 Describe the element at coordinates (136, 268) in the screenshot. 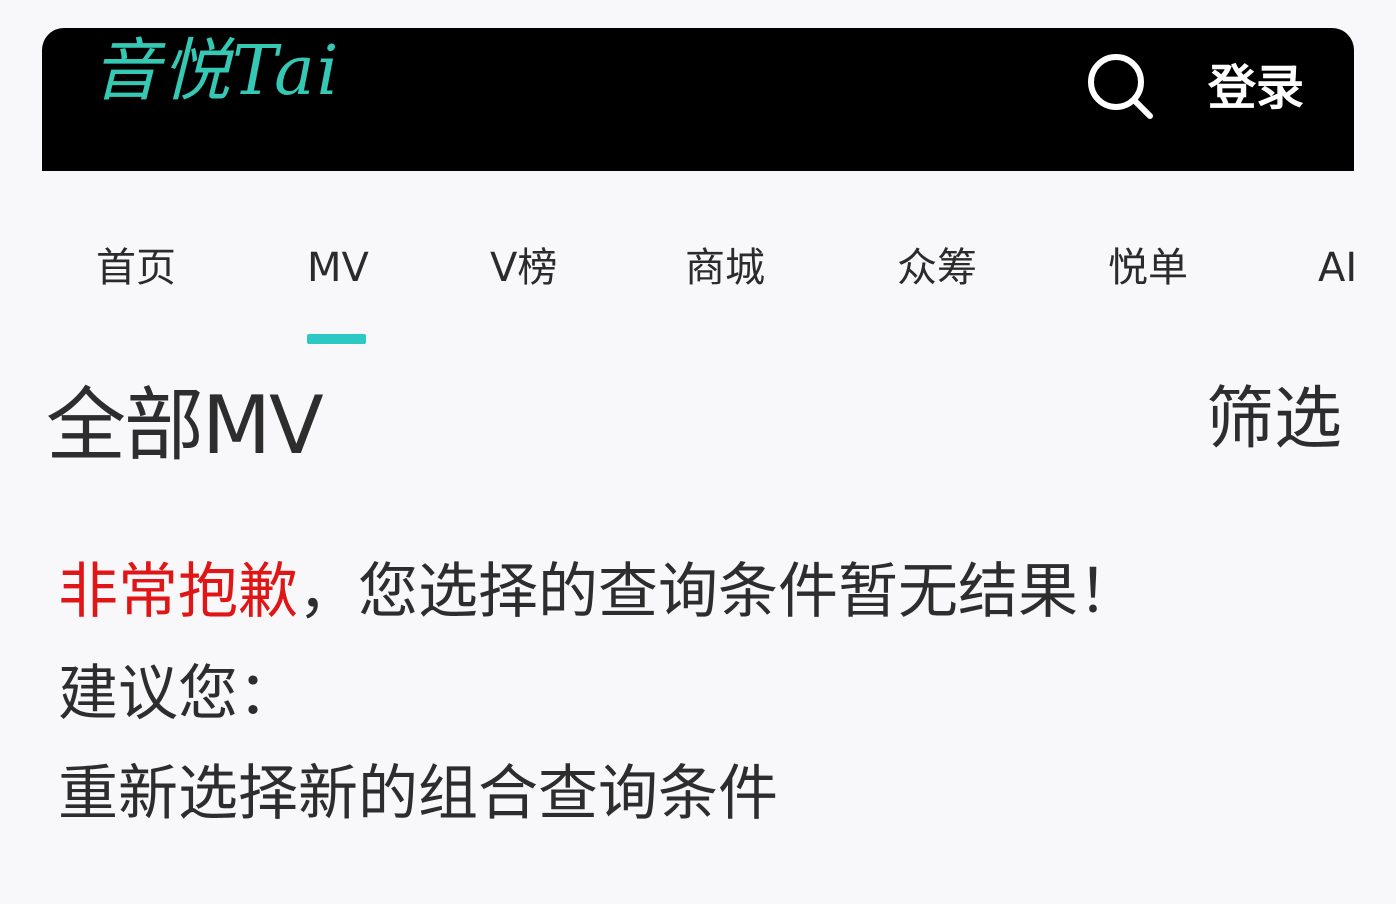

I see `tab-home: 首页` at that location.